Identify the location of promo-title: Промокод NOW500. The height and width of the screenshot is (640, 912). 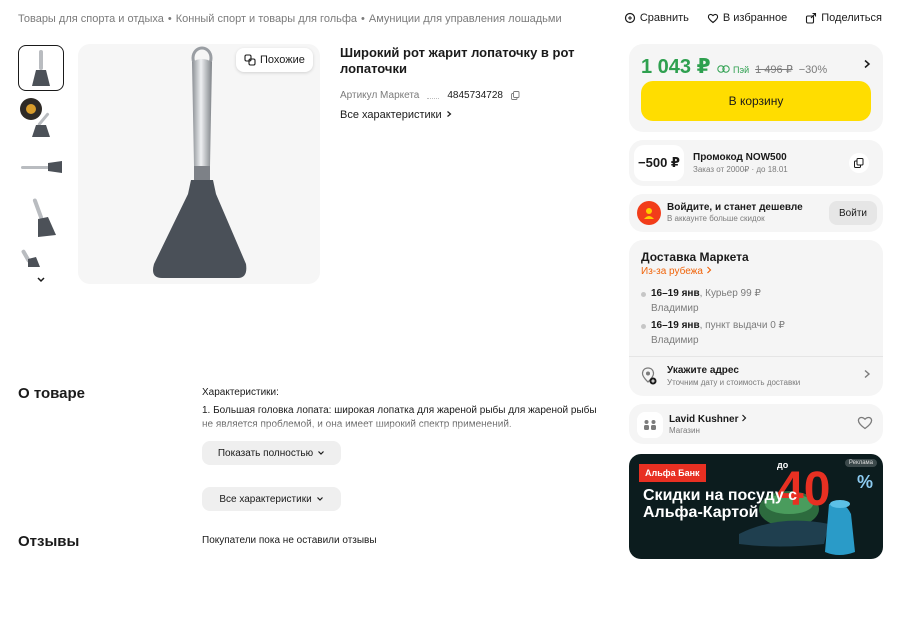
(740, 157).